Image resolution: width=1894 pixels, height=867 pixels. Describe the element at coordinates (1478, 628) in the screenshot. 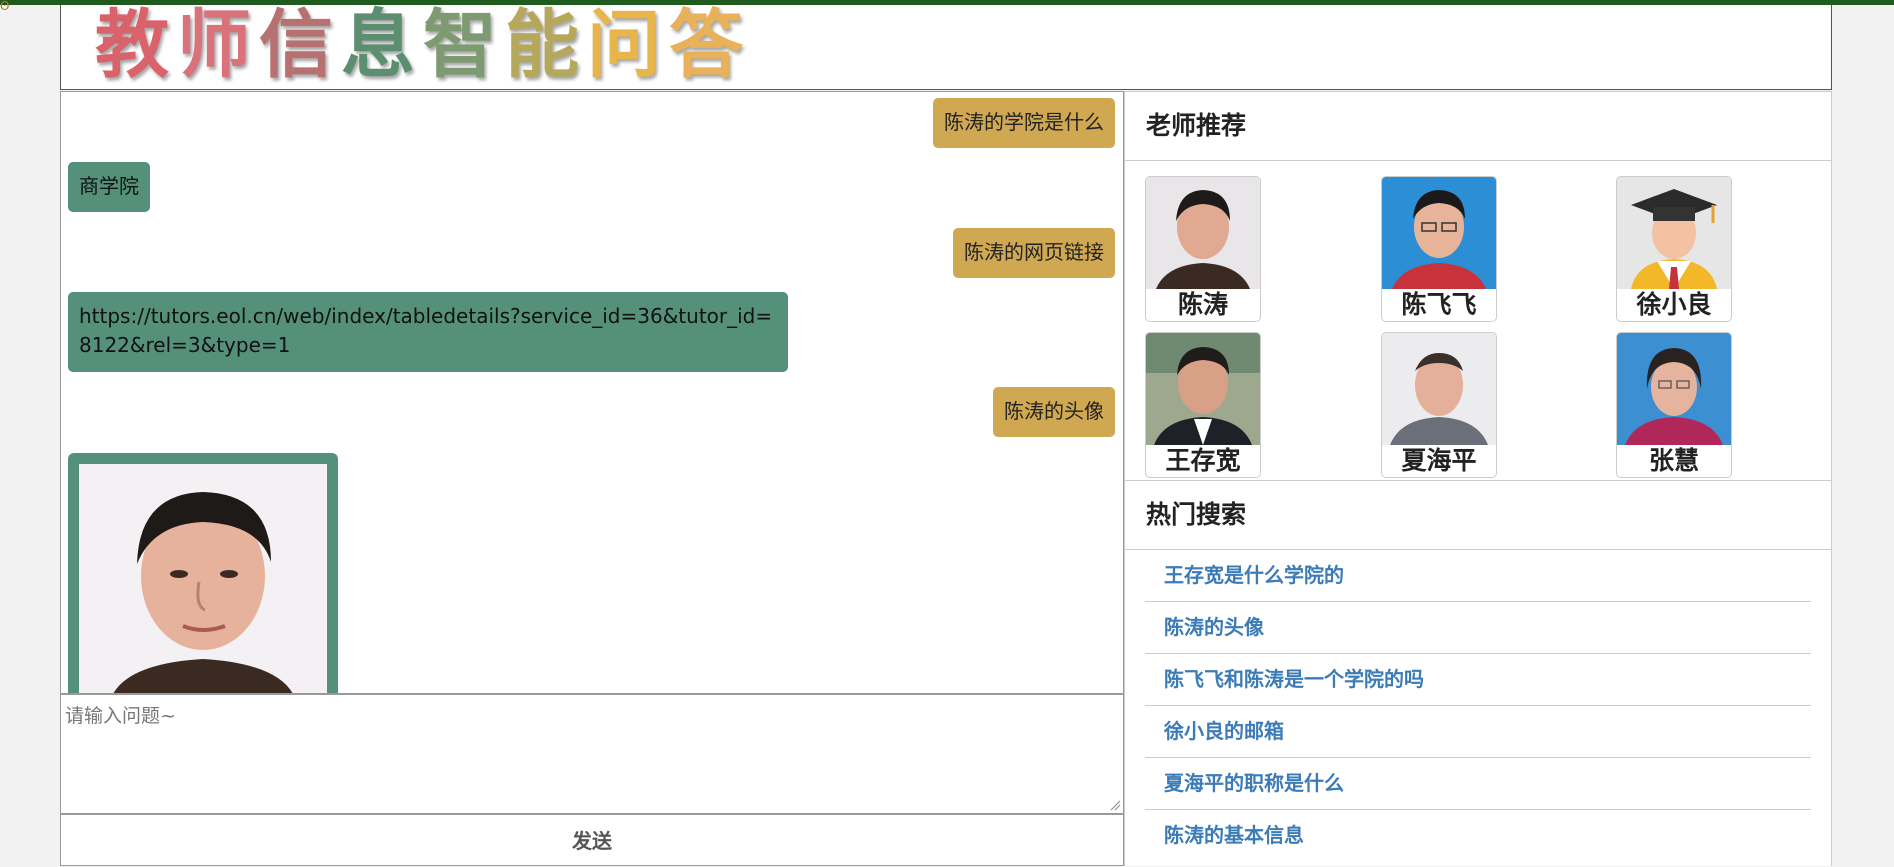

I see `list-item: 陈涛的头像` at that location.